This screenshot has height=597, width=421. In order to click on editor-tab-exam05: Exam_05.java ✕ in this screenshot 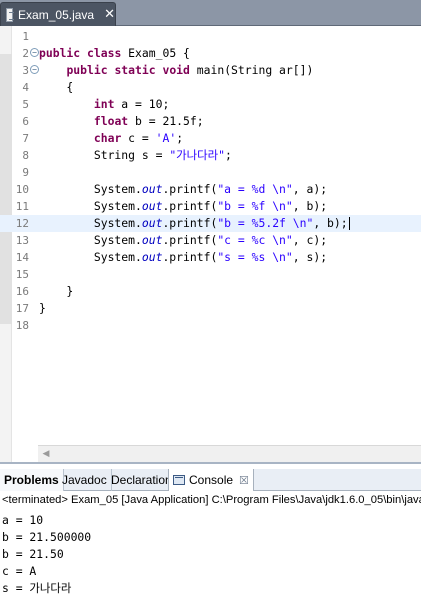, I will do `click(58, 14)`.